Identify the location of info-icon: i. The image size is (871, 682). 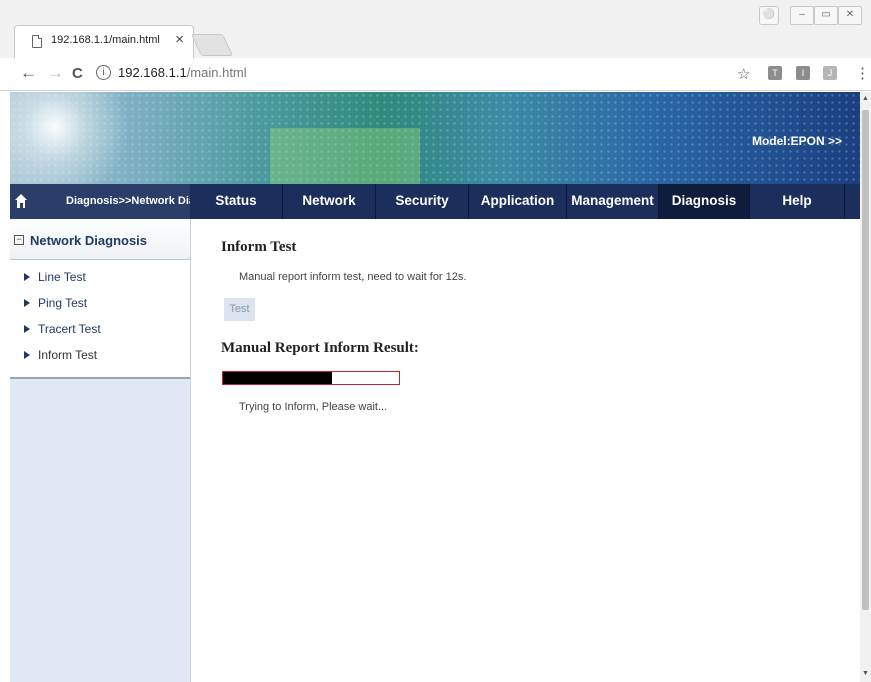
(103, 72).